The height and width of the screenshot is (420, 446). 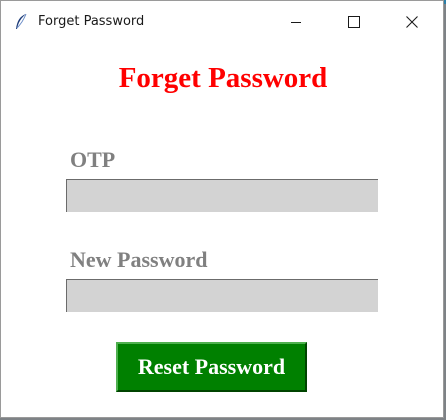 I want to click on maximize-button, so click(x=354, y=21).